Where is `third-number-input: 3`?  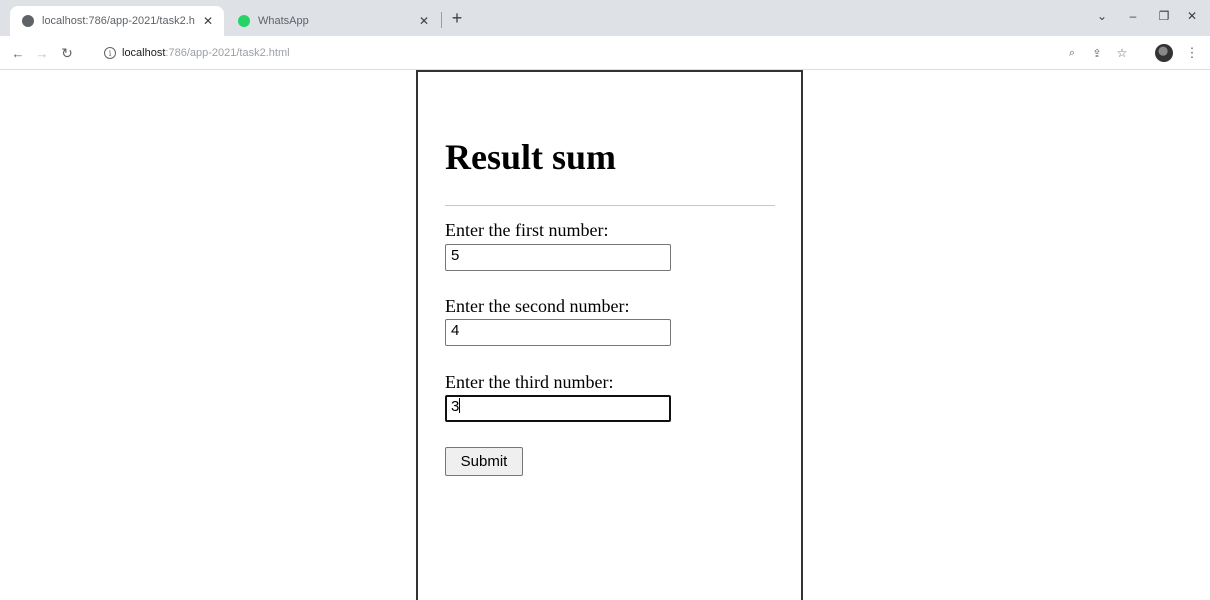 third-number-input: 3 is located at coordinates (558, 408).